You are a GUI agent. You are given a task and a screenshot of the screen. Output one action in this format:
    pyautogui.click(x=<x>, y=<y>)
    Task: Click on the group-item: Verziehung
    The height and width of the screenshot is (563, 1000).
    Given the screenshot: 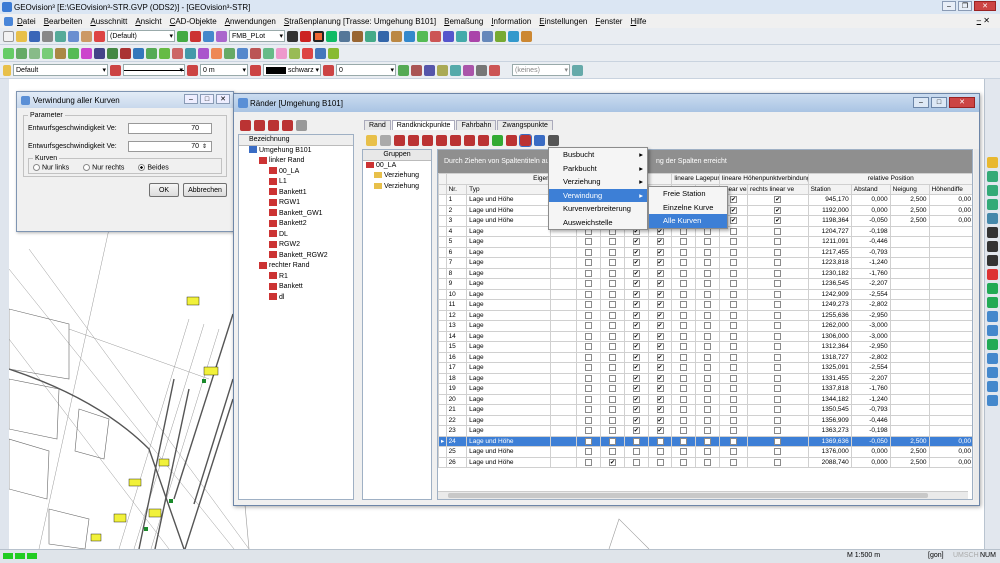 What is the action you would take?
    pyautogui.click(x=397, y=176)
    